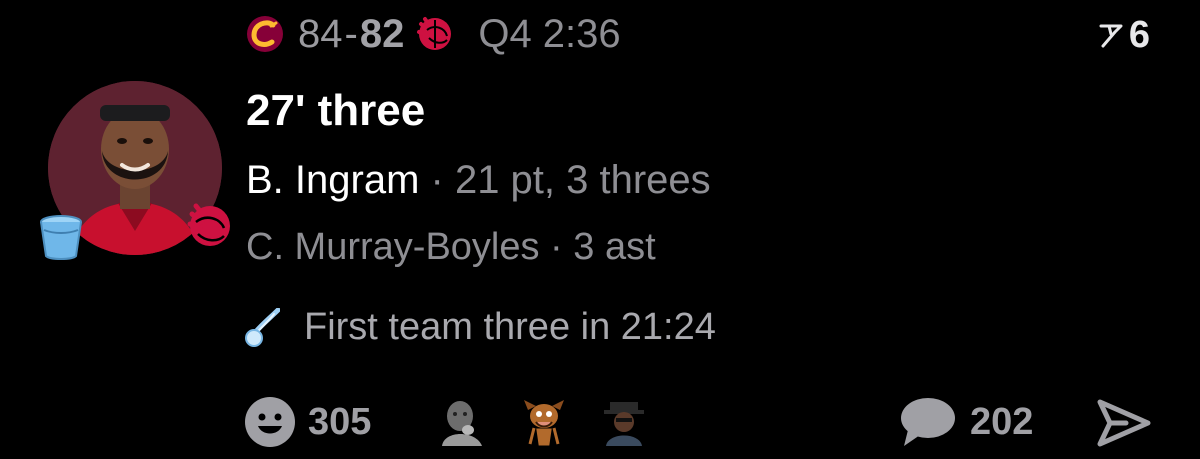  What do you see at coordinates (61, 237) in the screenshot?
I see `bucket-icon` at bounding box center [61, 237].